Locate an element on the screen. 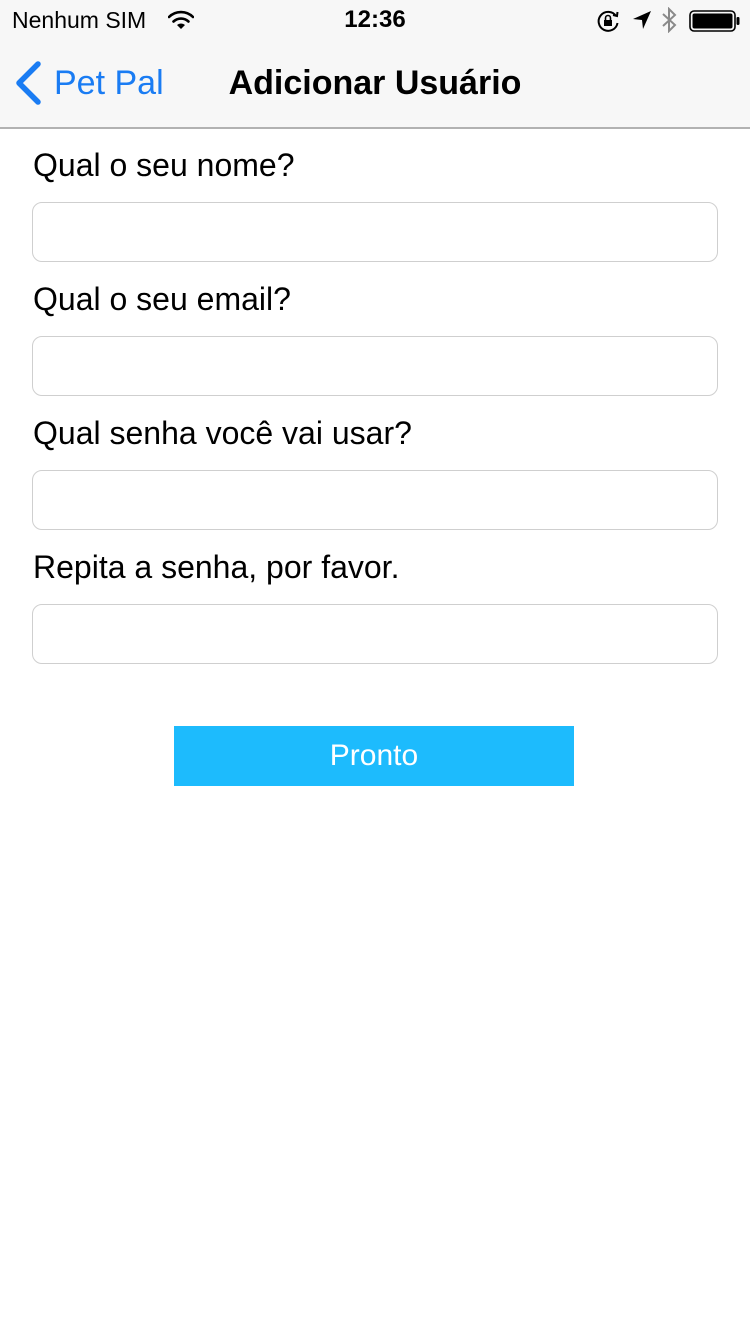 The height and width of the screenshot is (1334, 750). navigation-bar: Pet Pal Adicionar Usuário is located at coordinates (375, 84).